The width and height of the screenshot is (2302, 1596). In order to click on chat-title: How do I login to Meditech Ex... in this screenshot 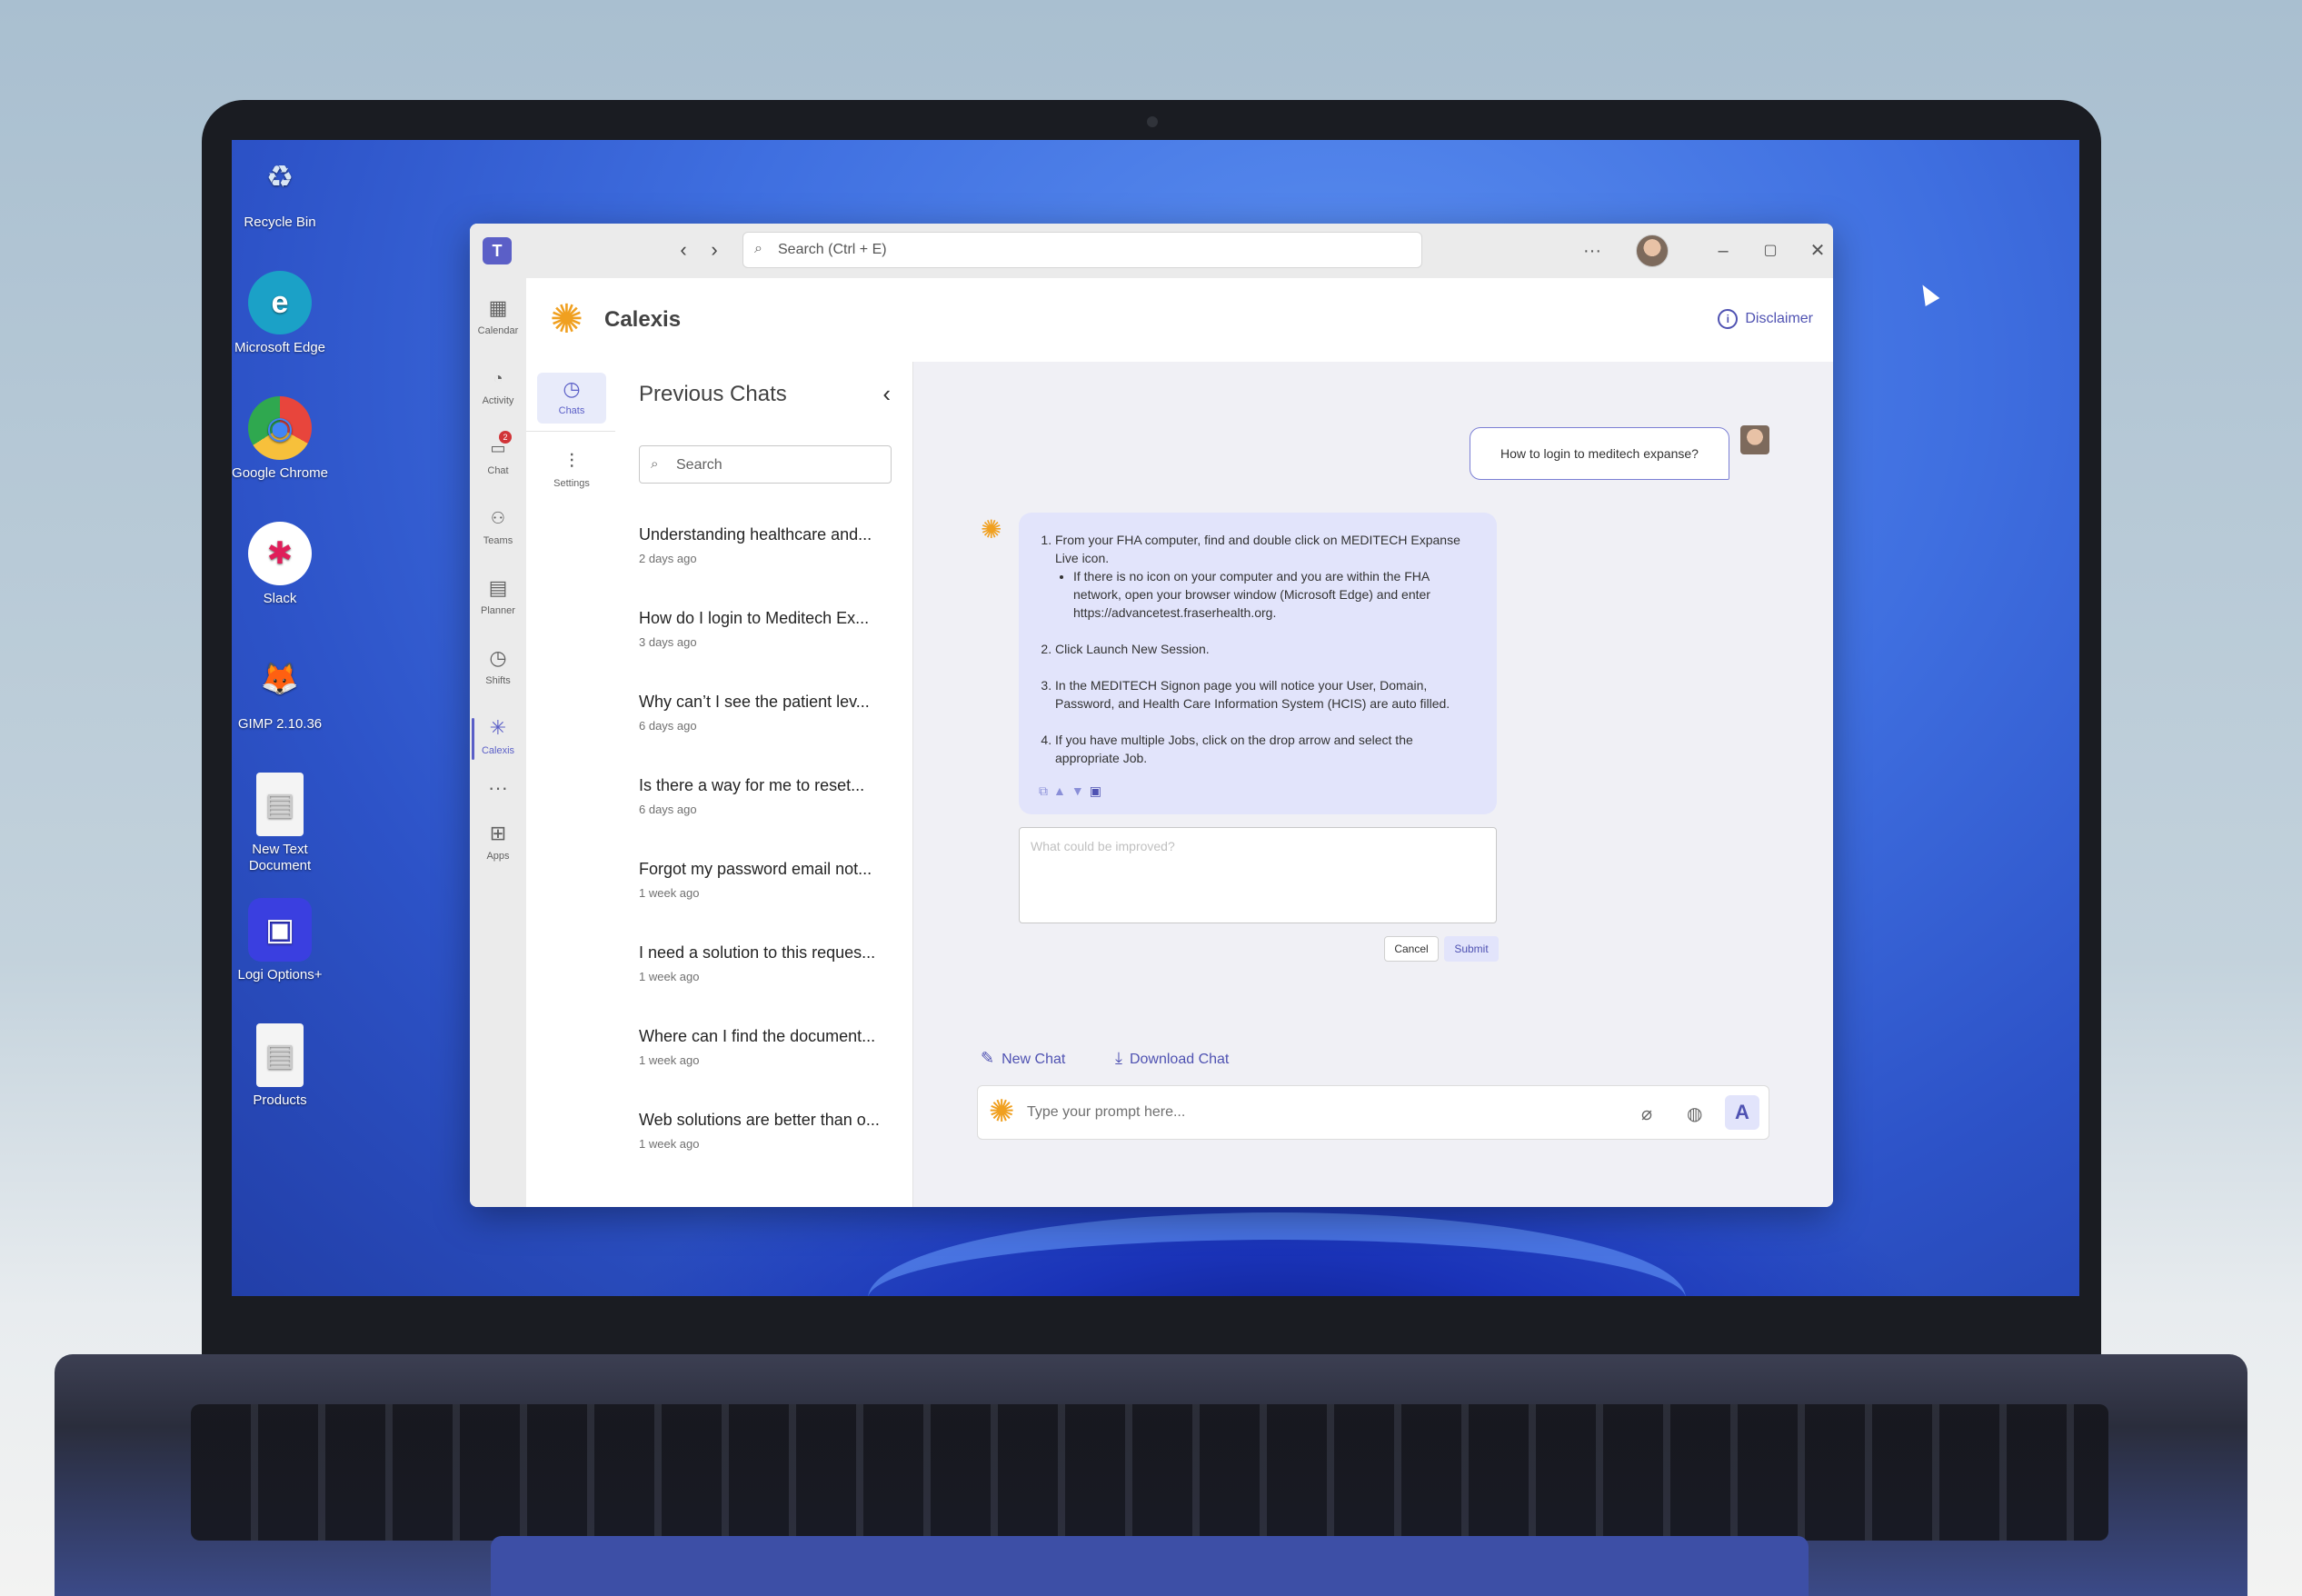, I will do `click(754, 618)`.